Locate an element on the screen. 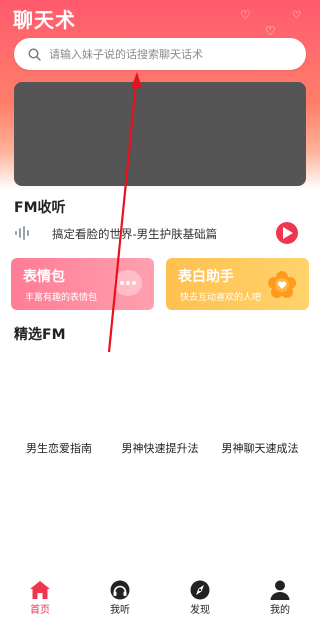  featured-fm-list: 男生恋爱指南 男神快速提升法 男神聊天速成法 is located at coordinates (160, 449).